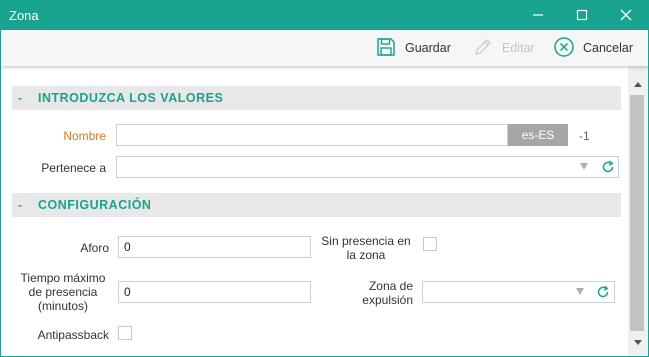  What do you see at coordinates (312, 135) in the screenshot?
I see `nombre-input` at bounding box center [312, 135].